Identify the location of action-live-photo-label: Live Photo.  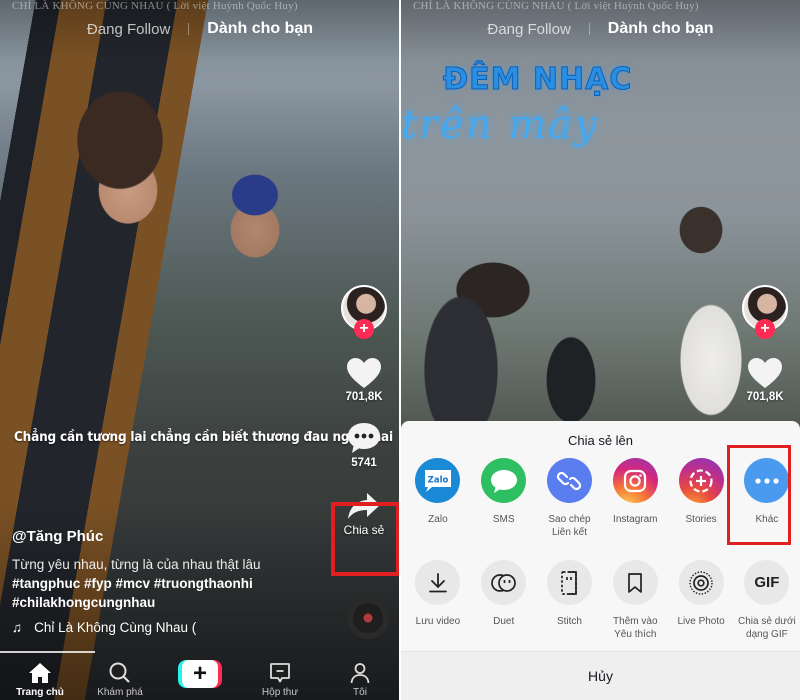
(701, 621).